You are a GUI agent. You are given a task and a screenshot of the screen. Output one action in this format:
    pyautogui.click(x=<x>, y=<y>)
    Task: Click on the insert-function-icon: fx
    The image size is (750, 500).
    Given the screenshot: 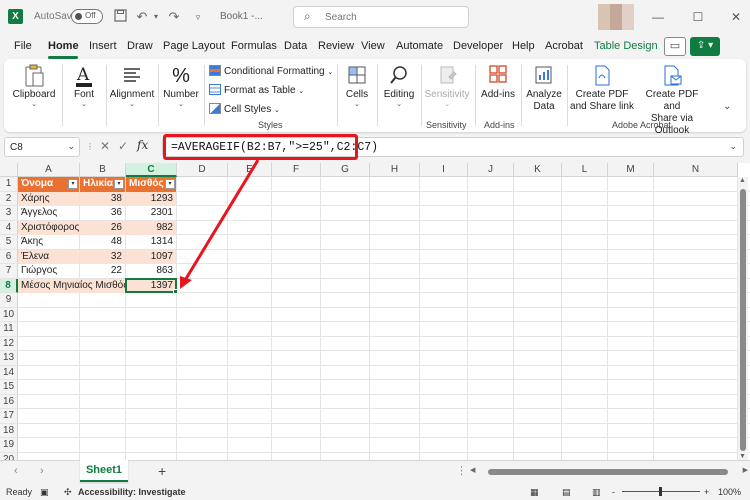 What is the action you would take?
    pyautogui.click(x=142, y=145)
    